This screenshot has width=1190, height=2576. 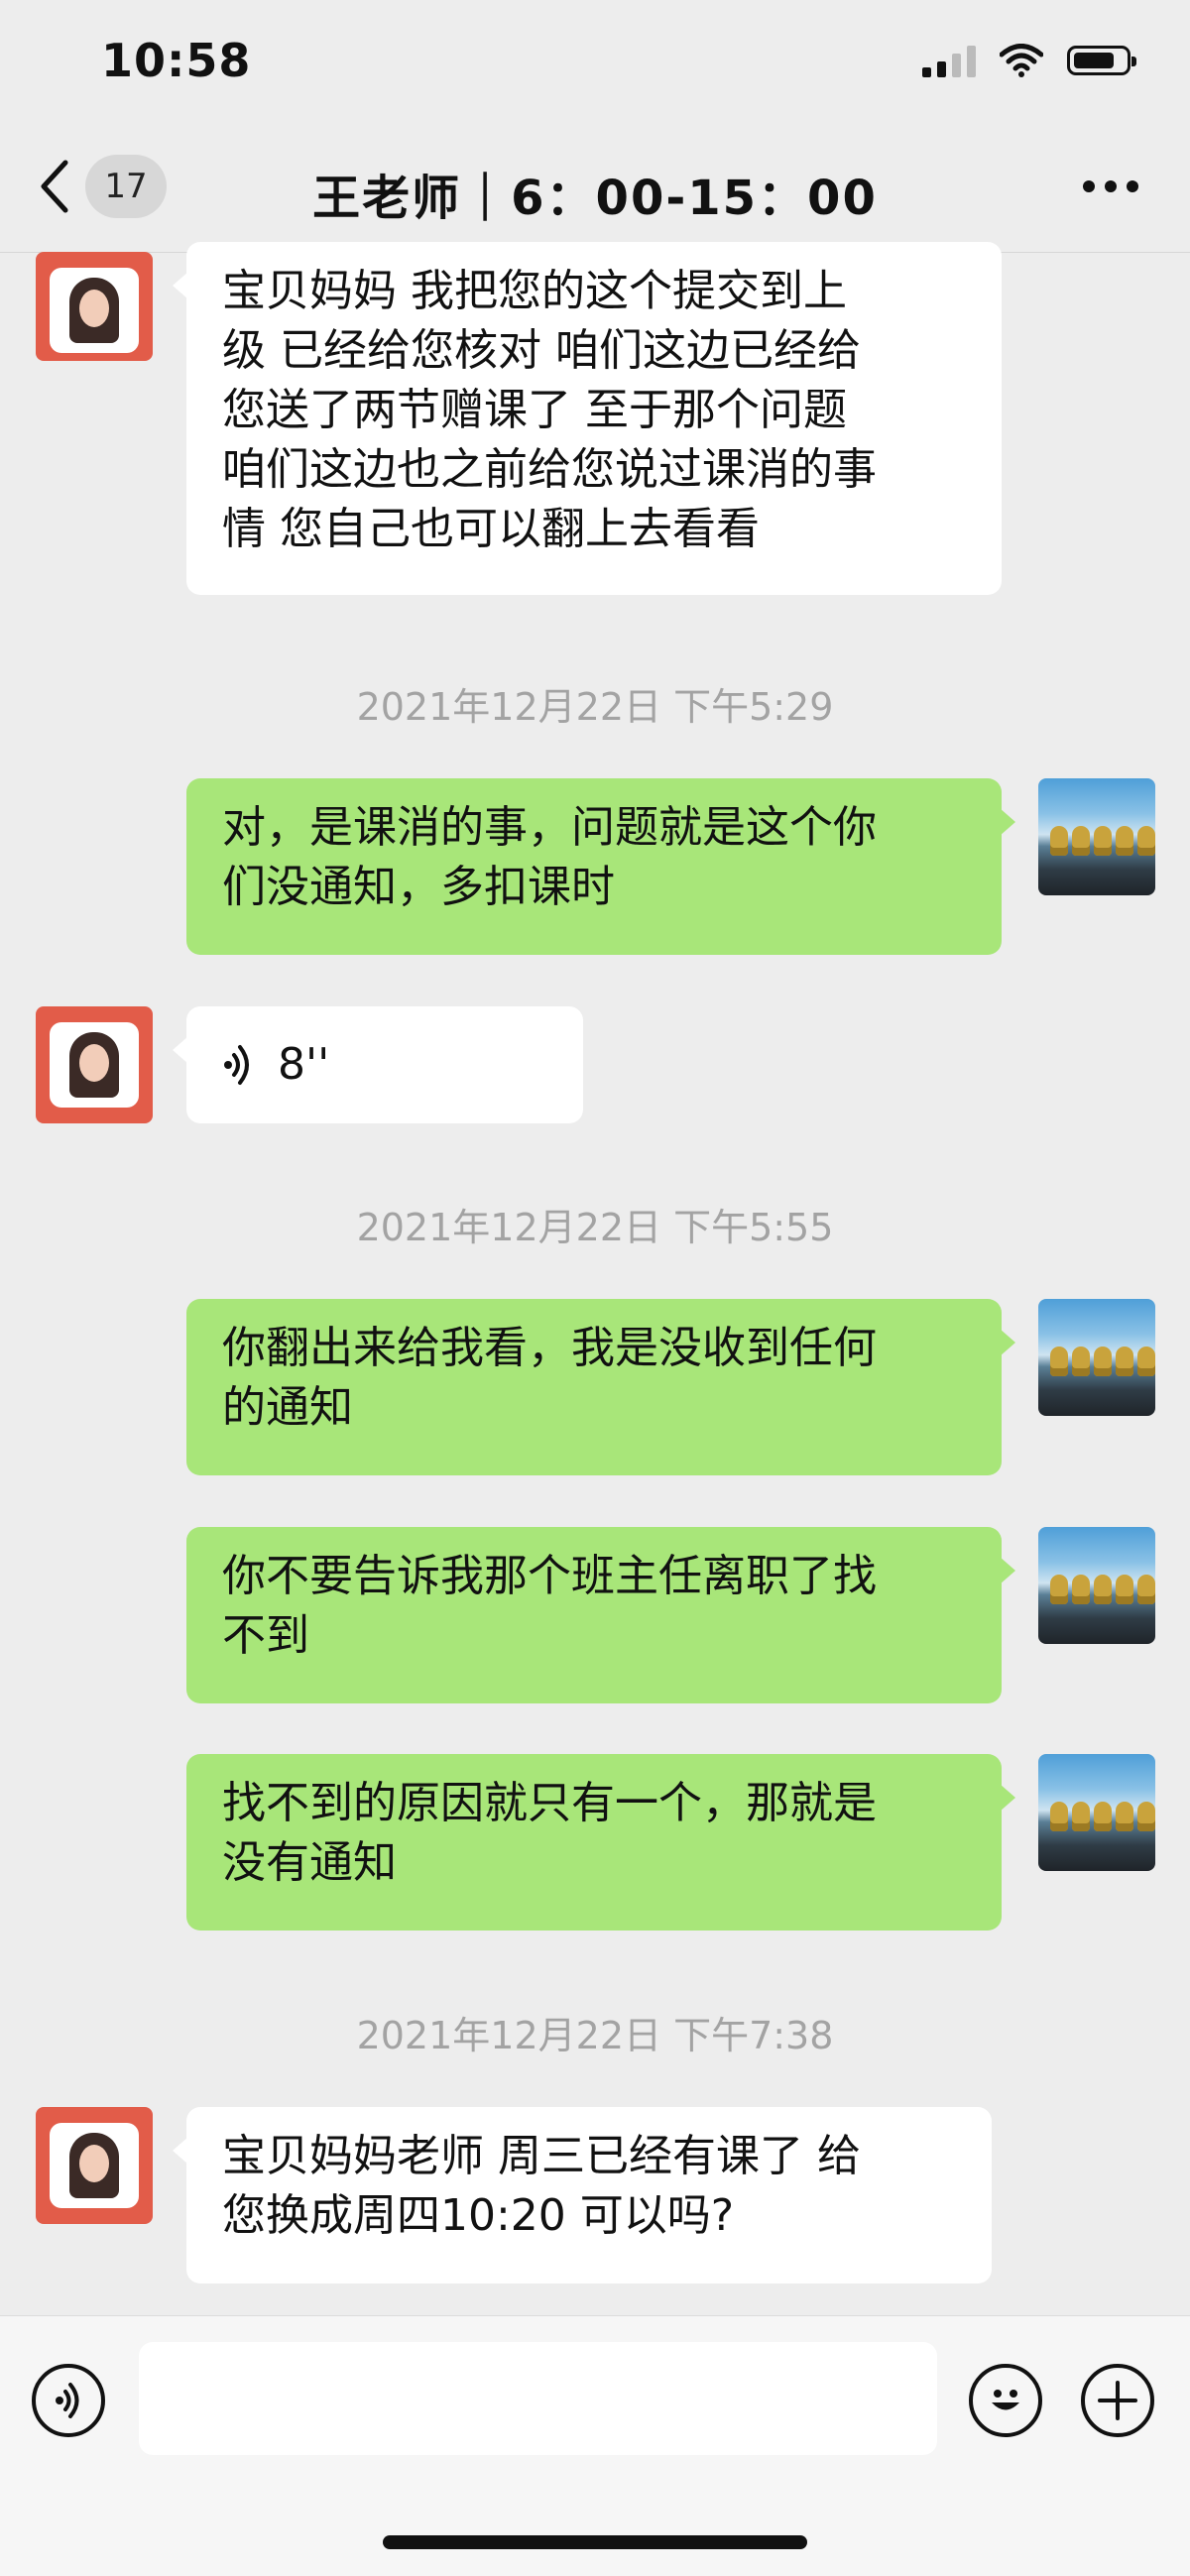 I want to click on voice-duration: 8'', so click(x=304, y=1064).